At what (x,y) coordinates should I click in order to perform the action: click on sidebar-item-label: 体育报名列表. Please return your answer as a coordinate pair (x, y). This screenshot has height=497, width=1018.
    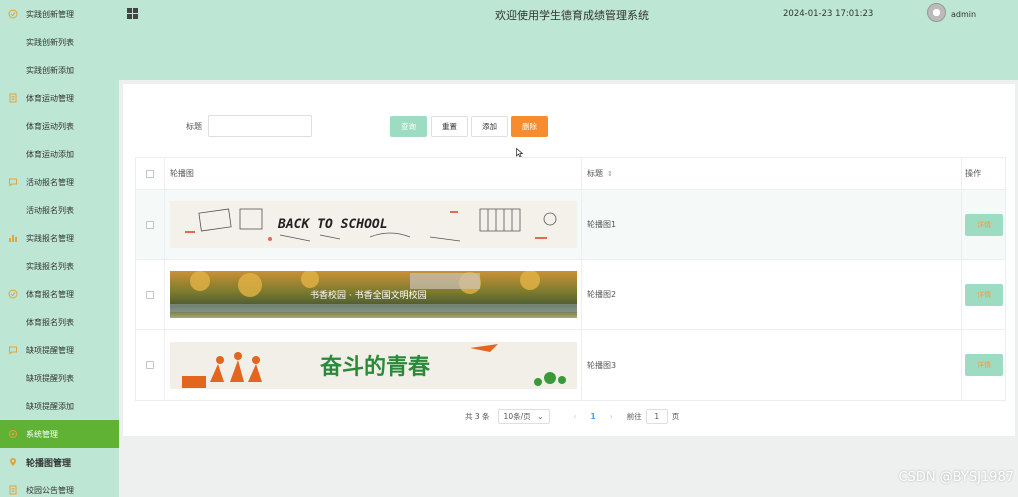
    Looking at the image, I should click on (50, 322).